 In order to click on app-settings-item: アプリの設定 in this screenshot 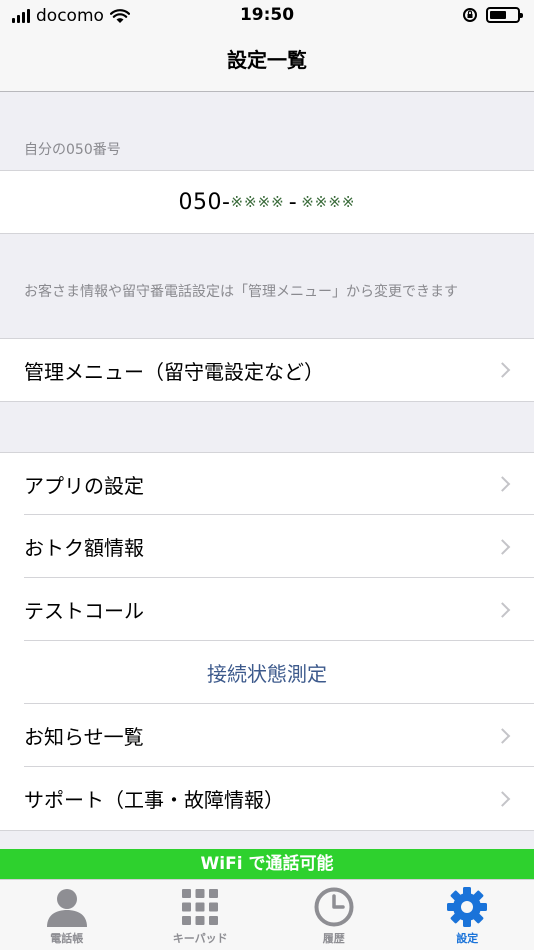, I will do `click(267, 483)`.